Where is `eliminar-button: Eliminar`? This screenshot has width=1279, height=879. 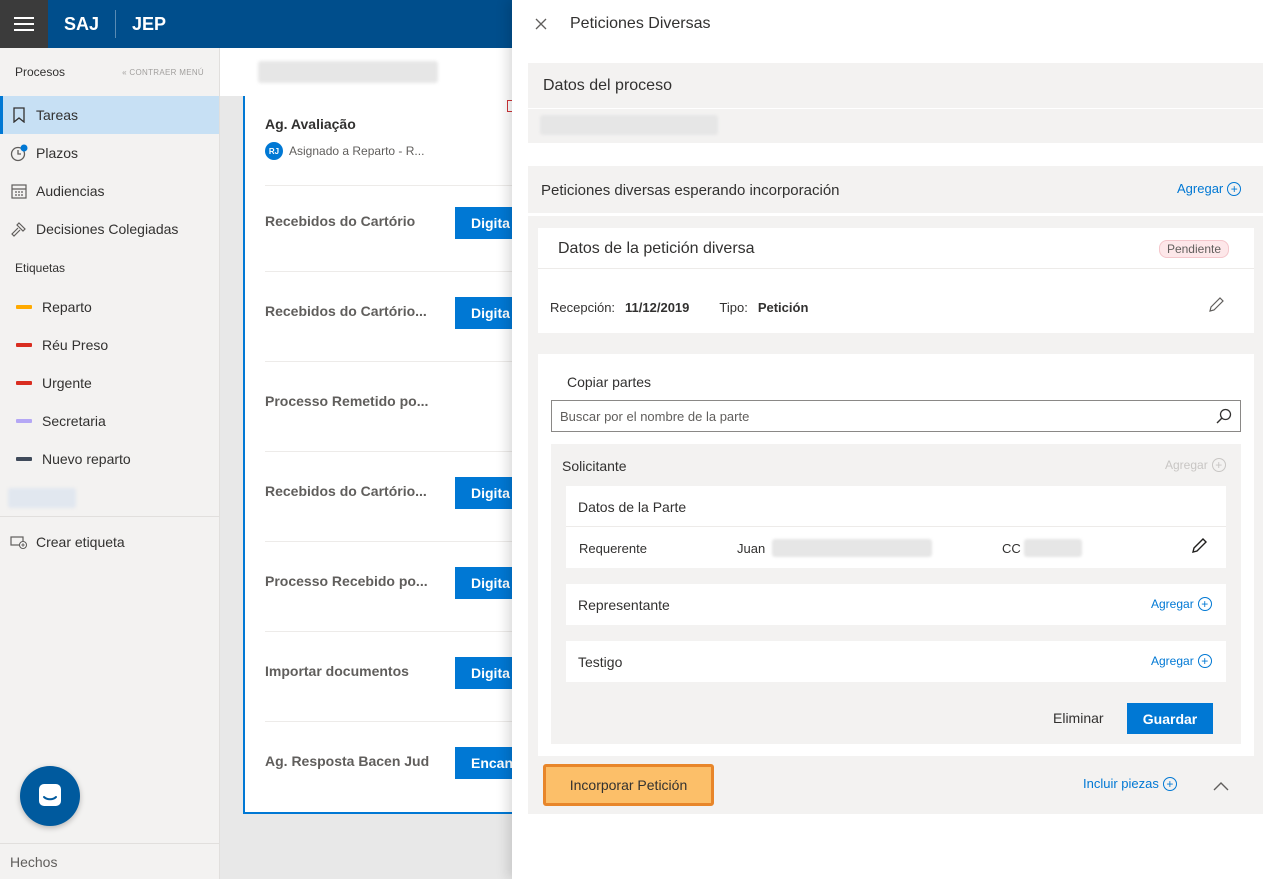
eliminar-button: Eliminar is located at coordinates (1078, 718).